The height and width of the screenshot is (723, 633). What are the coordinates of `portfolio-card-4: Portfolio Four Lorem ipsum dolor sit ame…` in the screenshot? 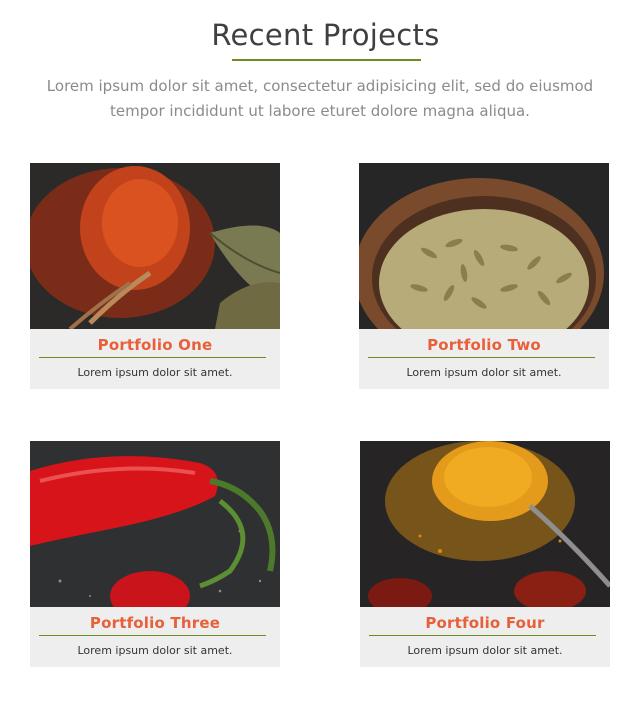 It's located at (485, 554).